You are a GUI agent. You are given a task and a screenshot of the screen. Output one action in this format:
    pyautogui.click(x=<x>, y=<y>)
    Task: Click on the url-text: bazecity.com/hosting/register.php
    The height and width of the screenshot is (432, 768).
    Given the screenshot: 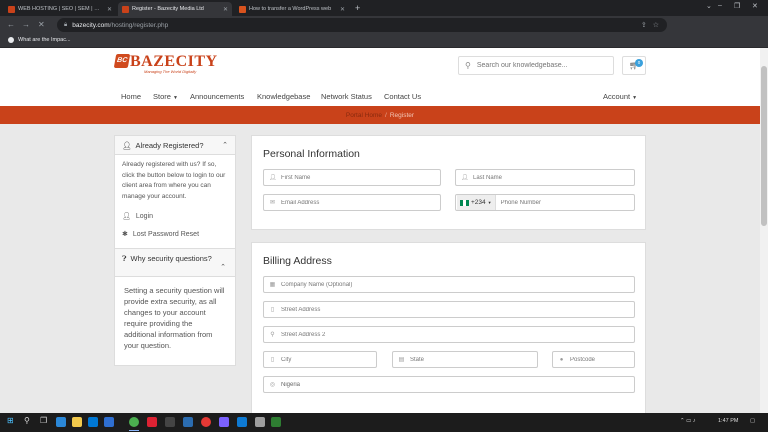 What is the action you would take?
    pyautogui.click(x=120, y=25)
    